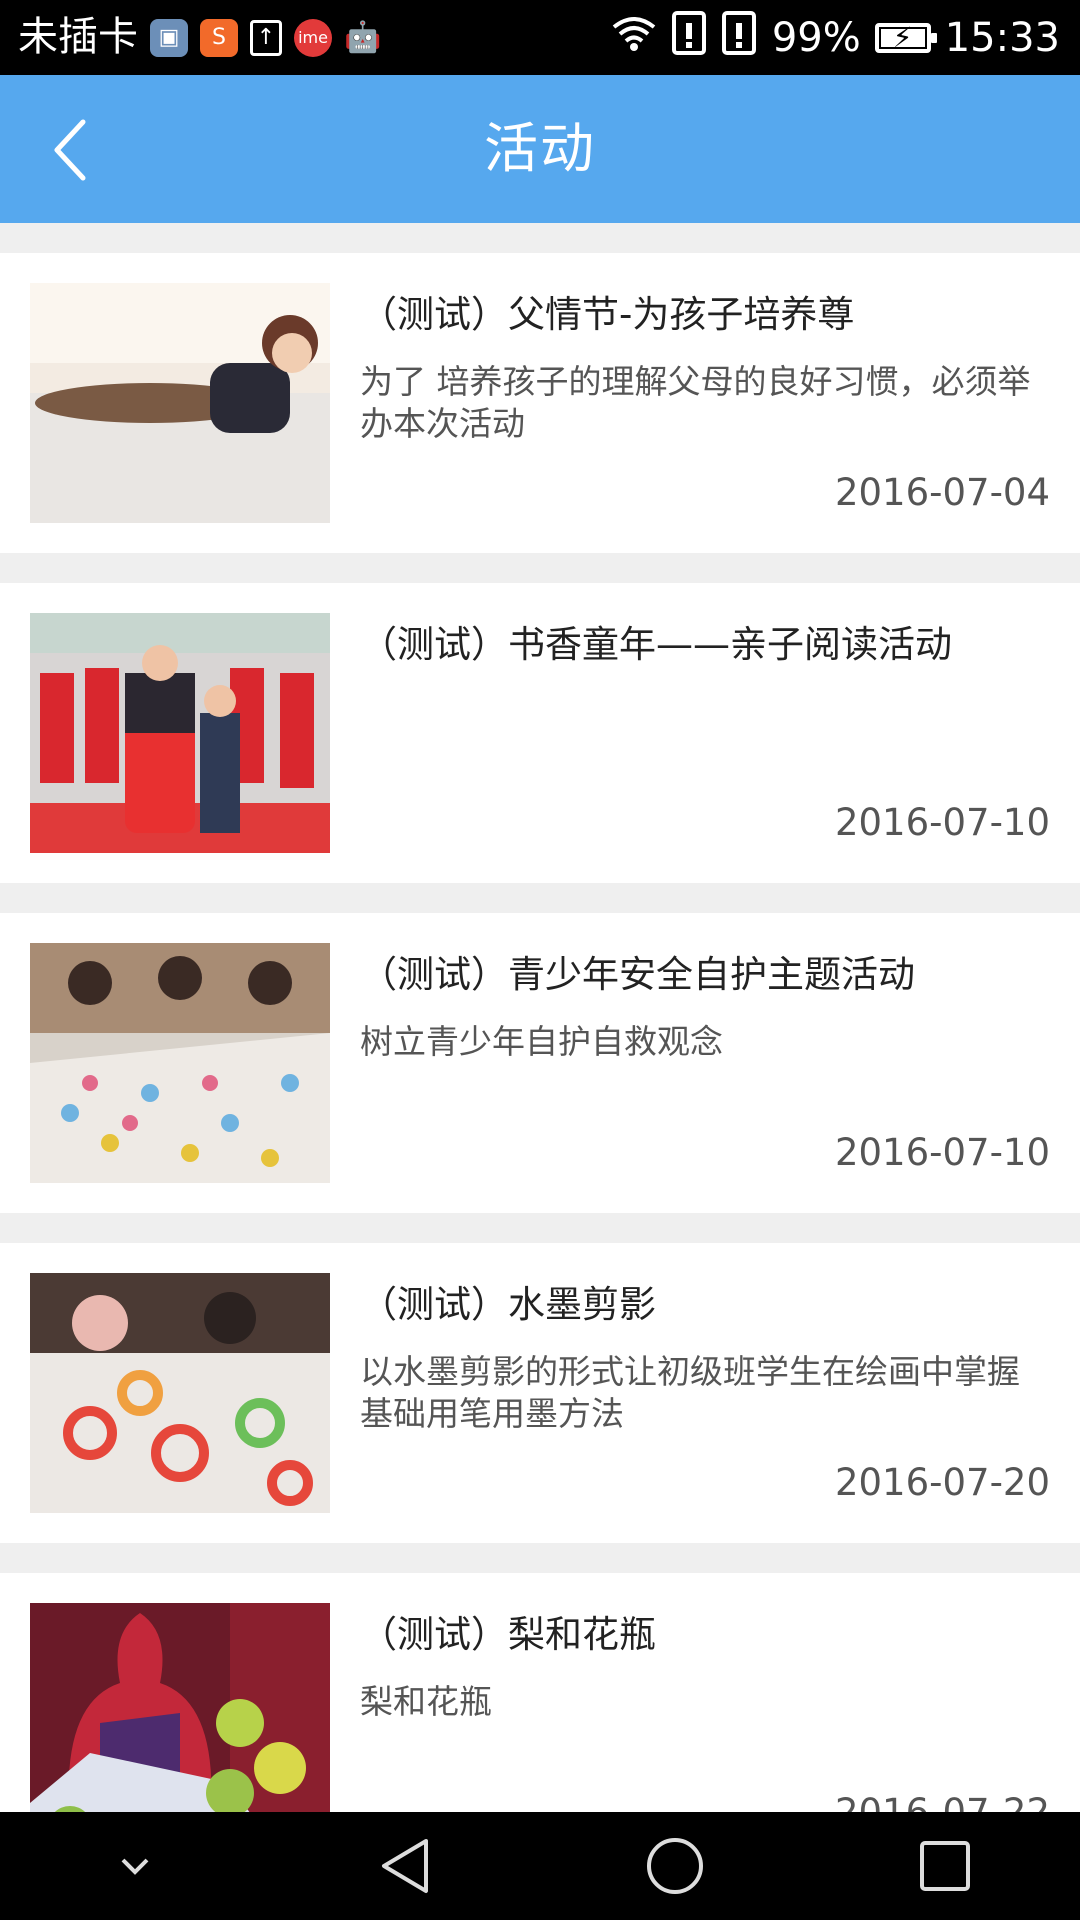 The height and width of the screenshot is (1920, 1080). What do you see at coordinates (637, 974) in the screenshot?
I see `activity-title: （测试）青少年安全自护主题活动` at bounding box center [637, 974].